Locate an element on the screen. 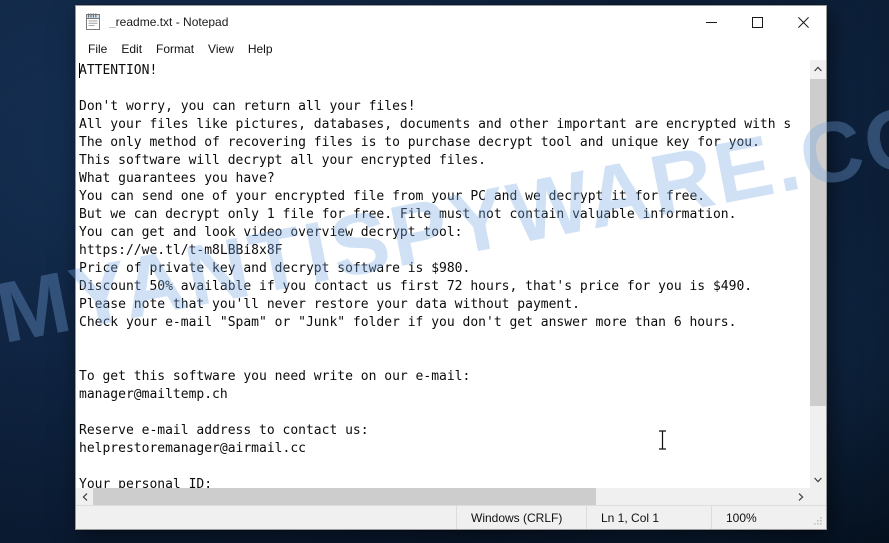 This screenshot has height=543, width=889. close-button is located at coordinates (803, 22).